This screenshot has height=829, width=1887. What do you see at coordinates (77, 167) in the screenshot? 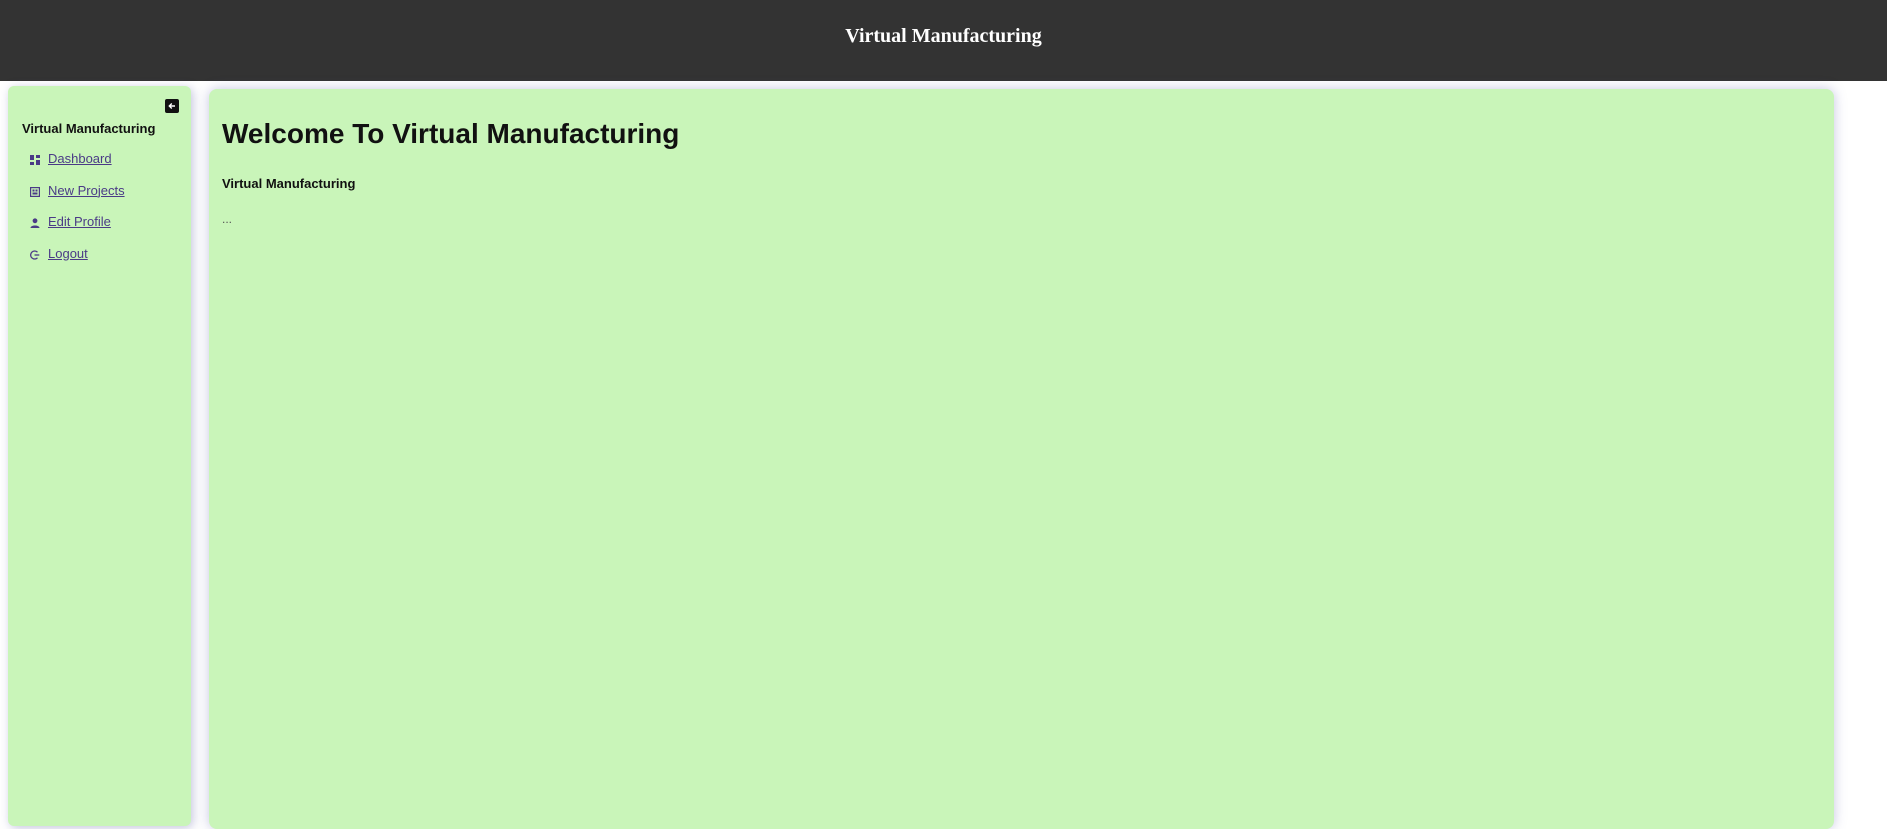
I see `sidebar-item-dashboard: Dashboard` at bounding box center [77, 167].